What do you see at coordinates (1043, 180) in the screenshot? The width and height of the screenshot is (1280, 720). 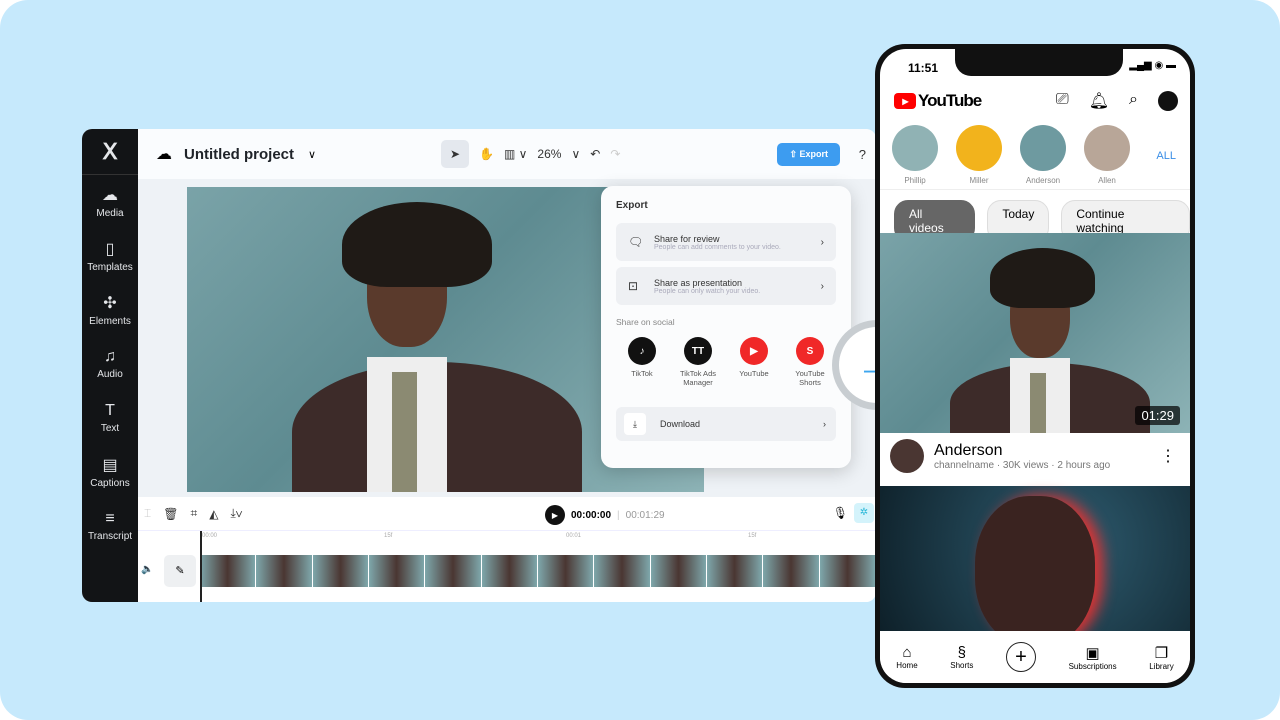 I see `channel-name: Anderson` at bounding box center [1043, 180].